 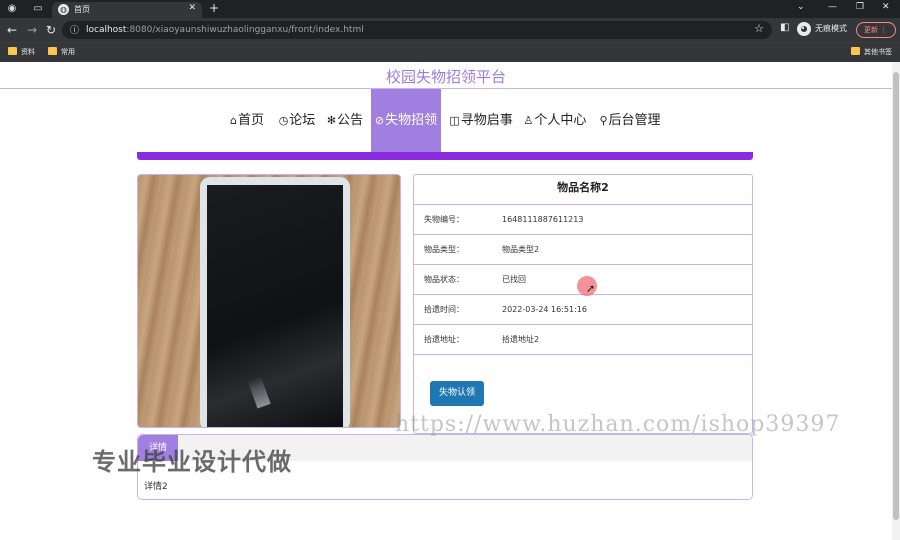 What do you see at coordinates (450, 9) in the screenshot?
I see `browser-tab-bar: ◉ ▭ ◍ 首页 ✕ + ⌄ — ❐ ✕` at bounding box center [450, 9].